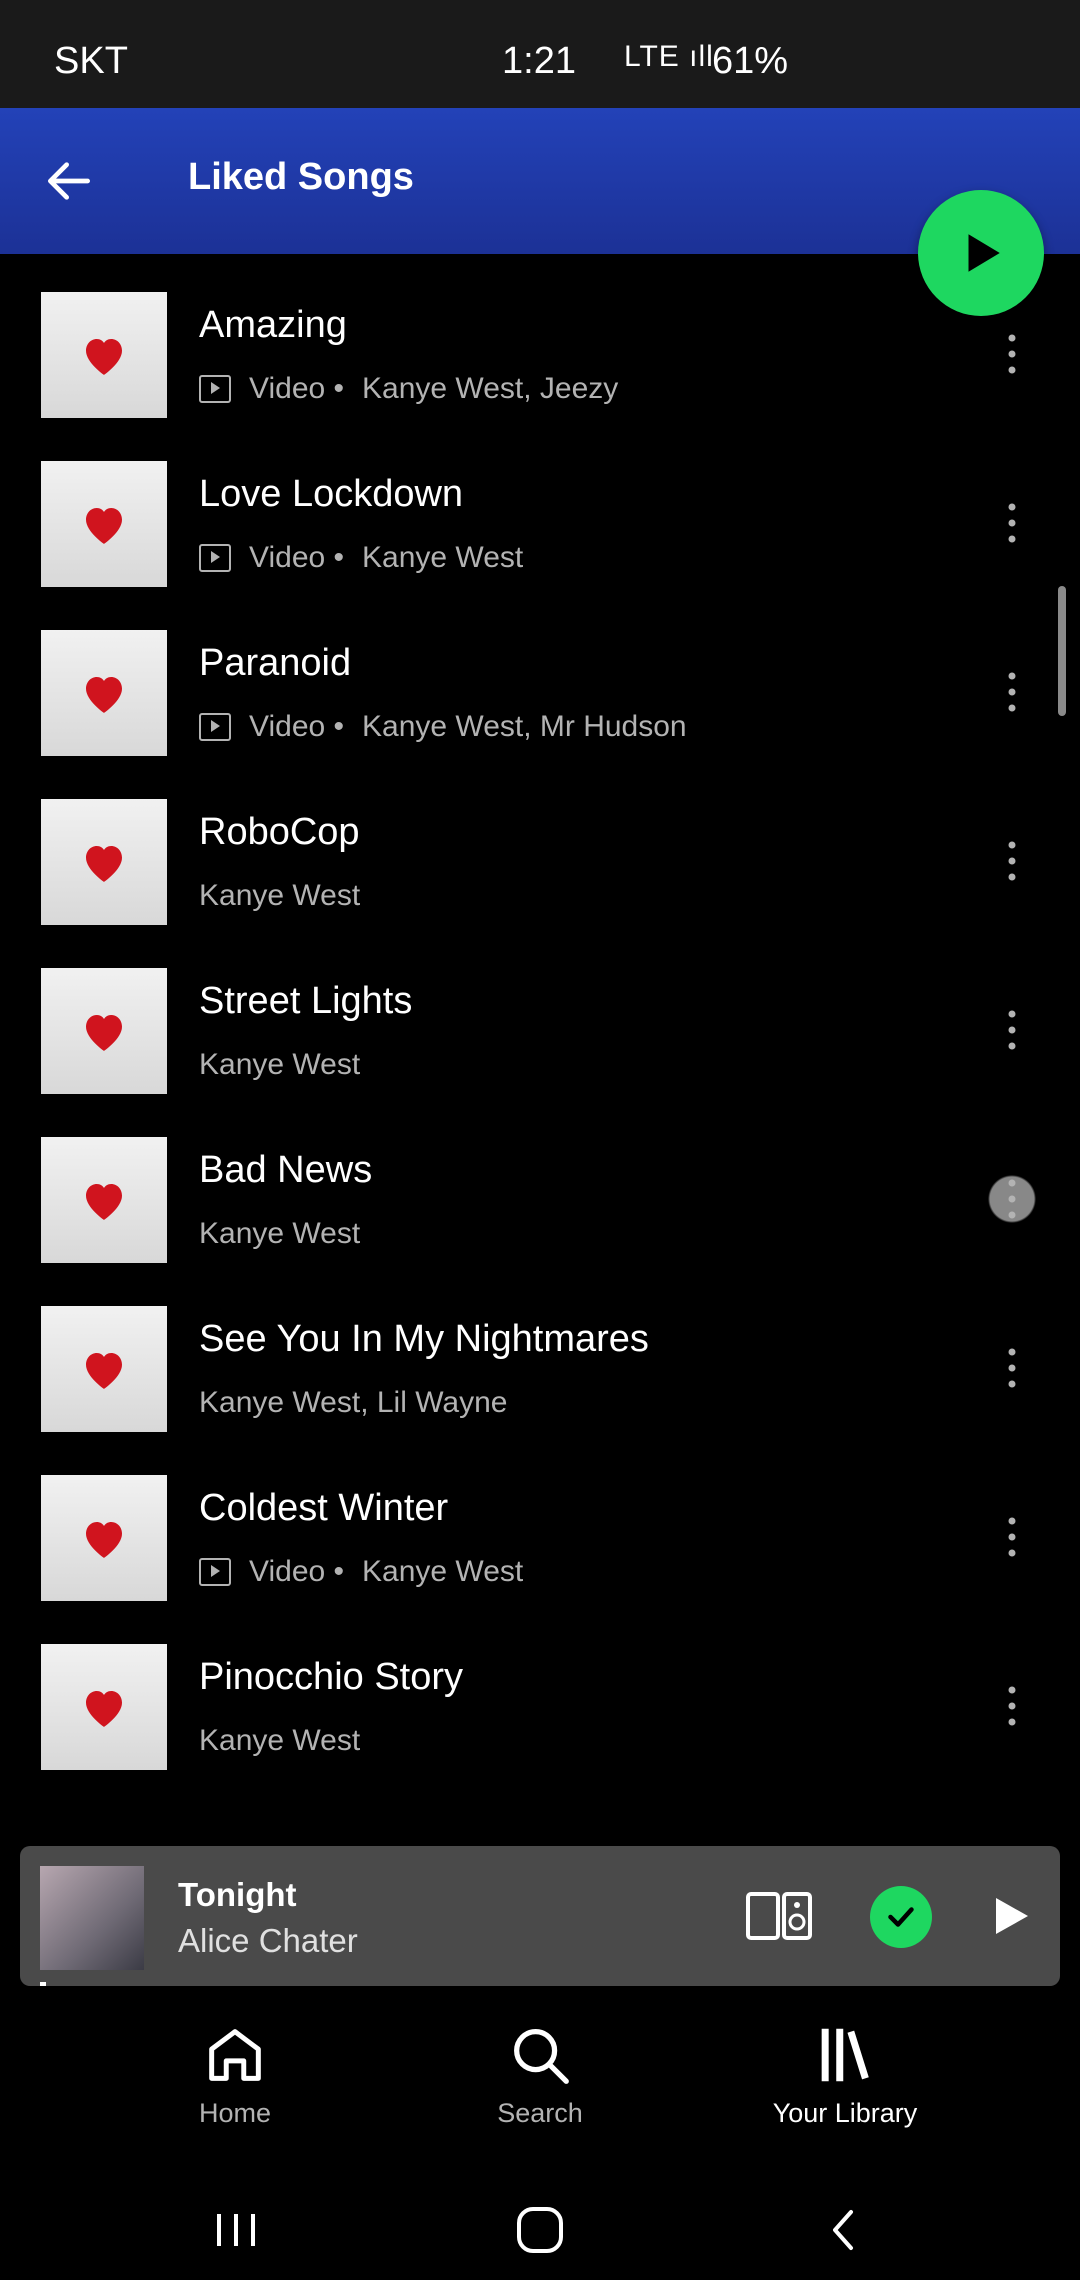 The image size is (1080, 2280). I want to click on home-circle-icon, so click(540, 2230).